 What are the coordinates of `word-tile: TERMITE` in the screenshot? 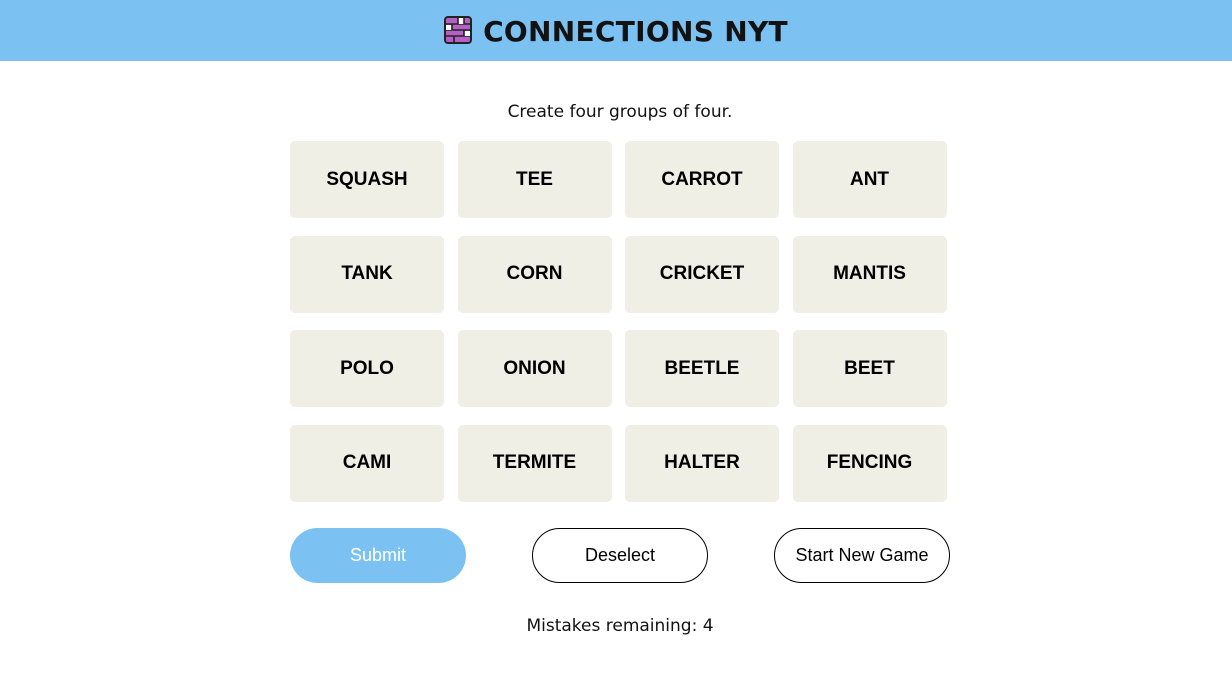 It's located at (534, 463).